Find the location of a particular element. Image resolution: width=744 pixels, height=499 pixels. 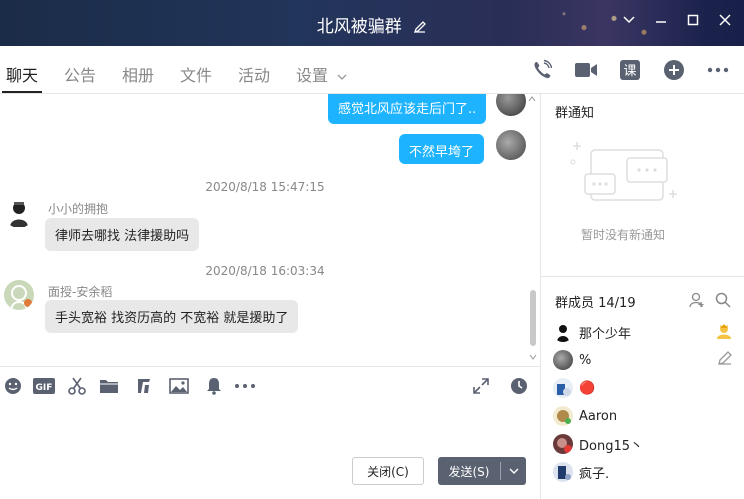

empty-notice-text: 暂时没有新通知 is located at coordinates (623, 235).